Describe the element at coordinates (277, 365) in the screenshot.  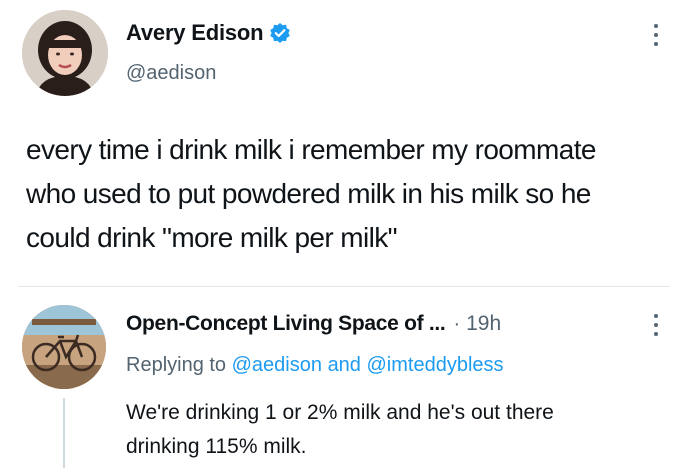
I see `mention-link: @aedison` at that location.